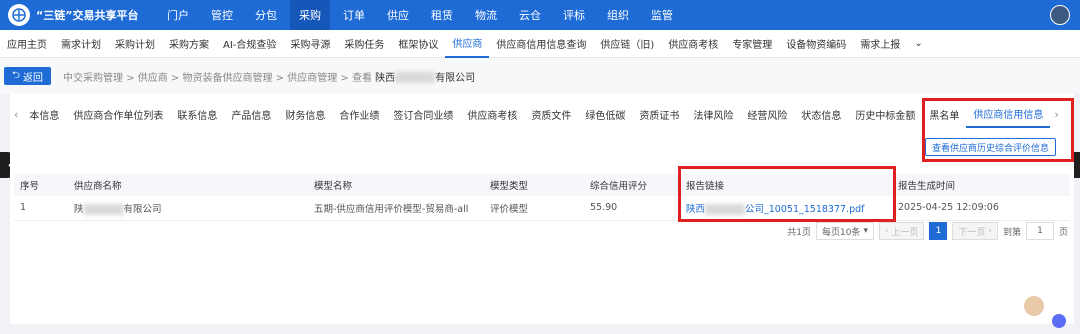 The width and height of the screenshot is (1080, 334). What do you see at coordinates (135, 44) in the screenshot?
I see `menu-procurement-plan: 采购计划` at bounding box center [135, 44].